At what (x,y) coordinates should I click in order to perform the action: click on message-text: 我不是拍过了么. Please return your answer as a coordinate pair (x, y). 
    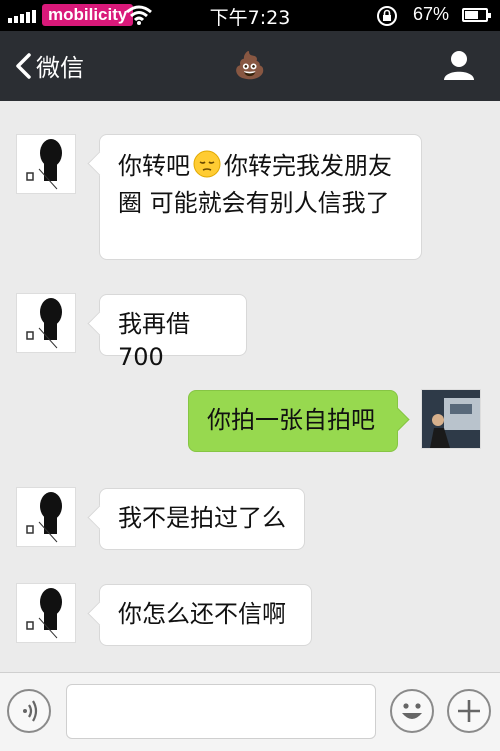
    Looking at the image, I should click on (202, 518).